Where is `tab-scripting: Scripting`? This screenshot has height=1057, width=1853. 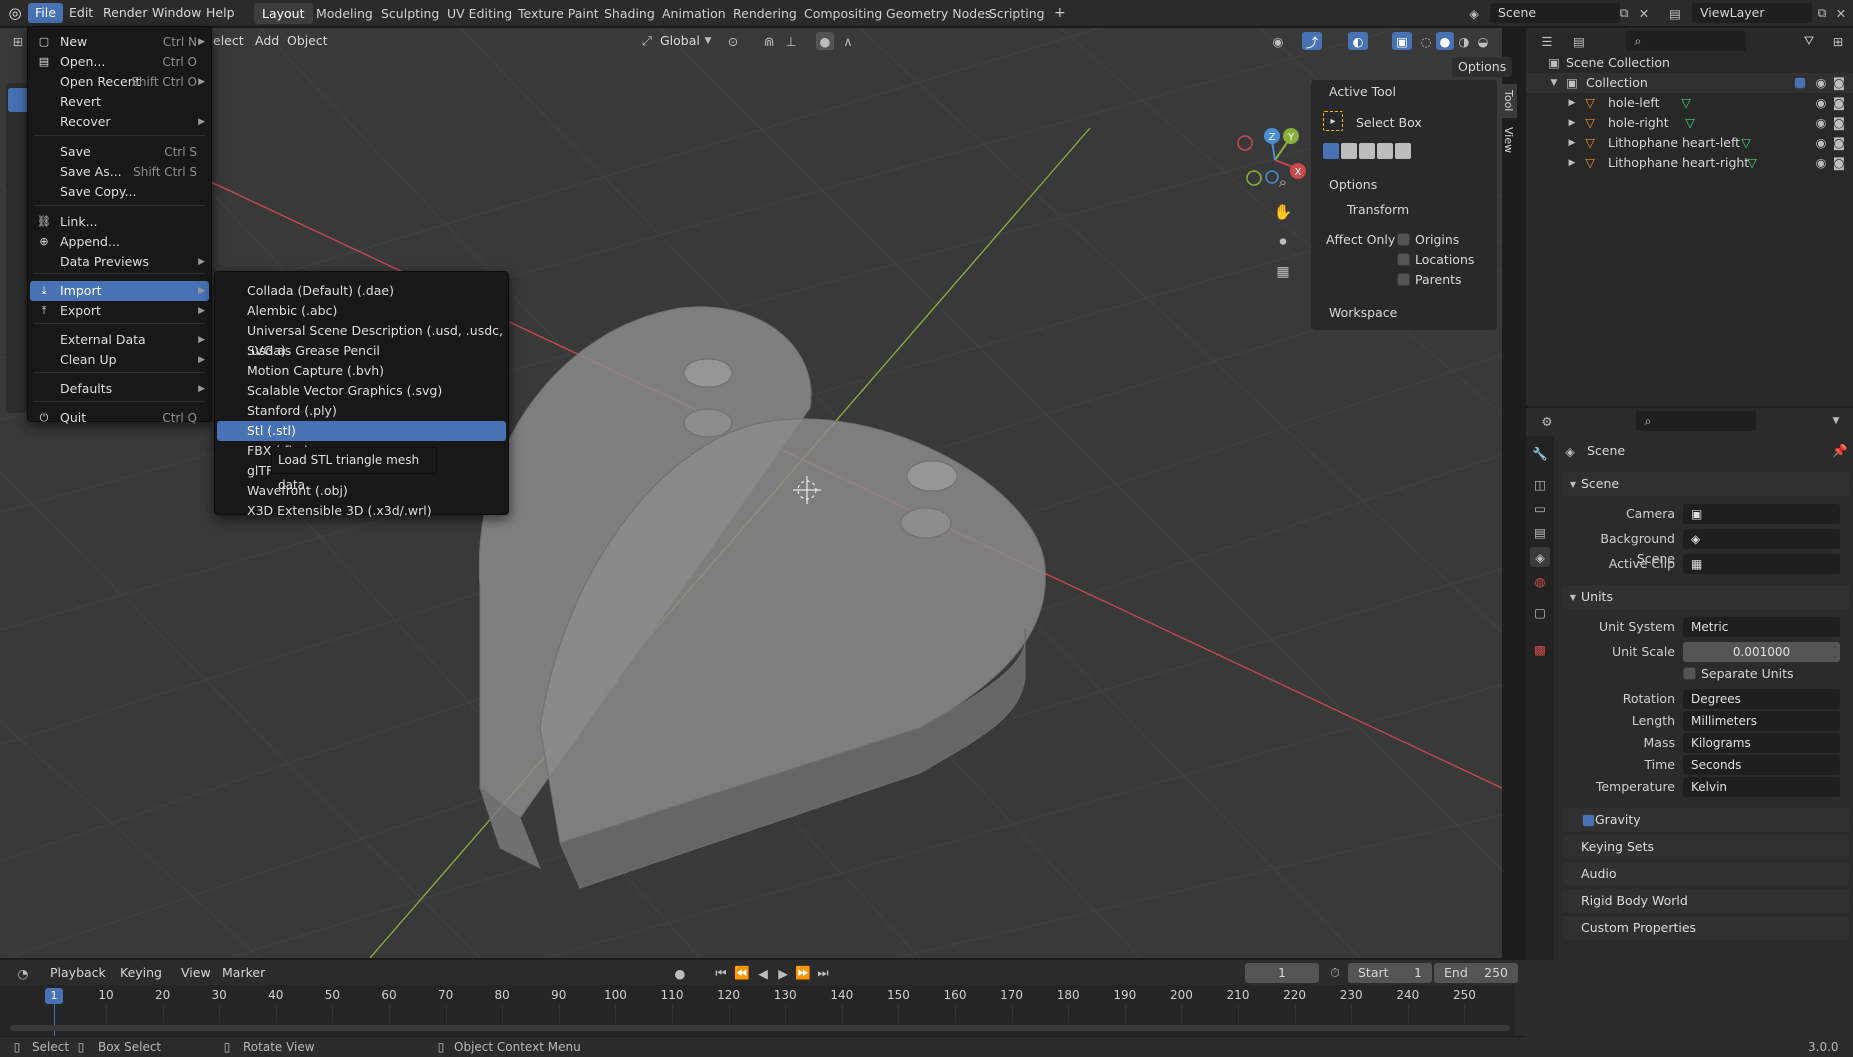 tab-scripting: Scripting is located at coordinates (1017, 13).